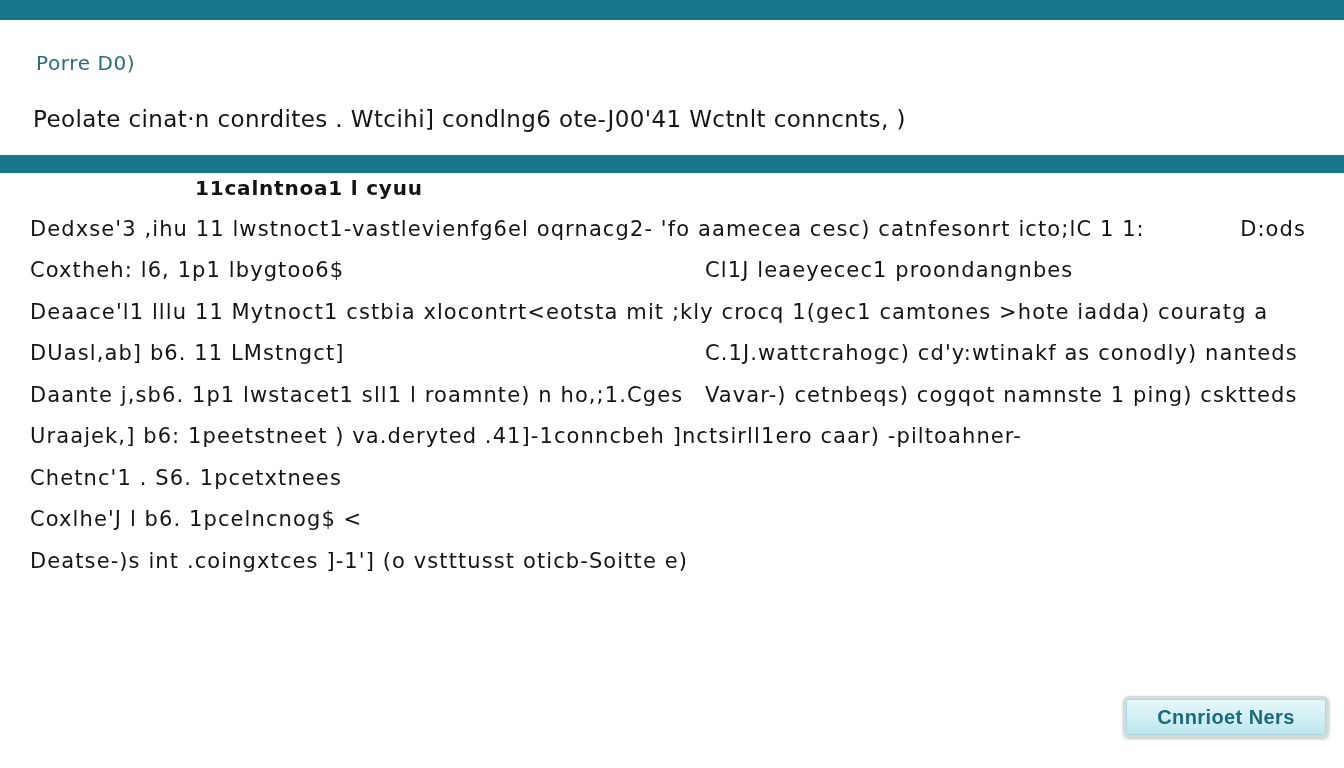  Describe the element at coordinates (1001, 353) in the screenshot. I see `row-detail: C.1J.wattcrahogc) cd'y:wtinakf as conodly) nanteds` at that location.